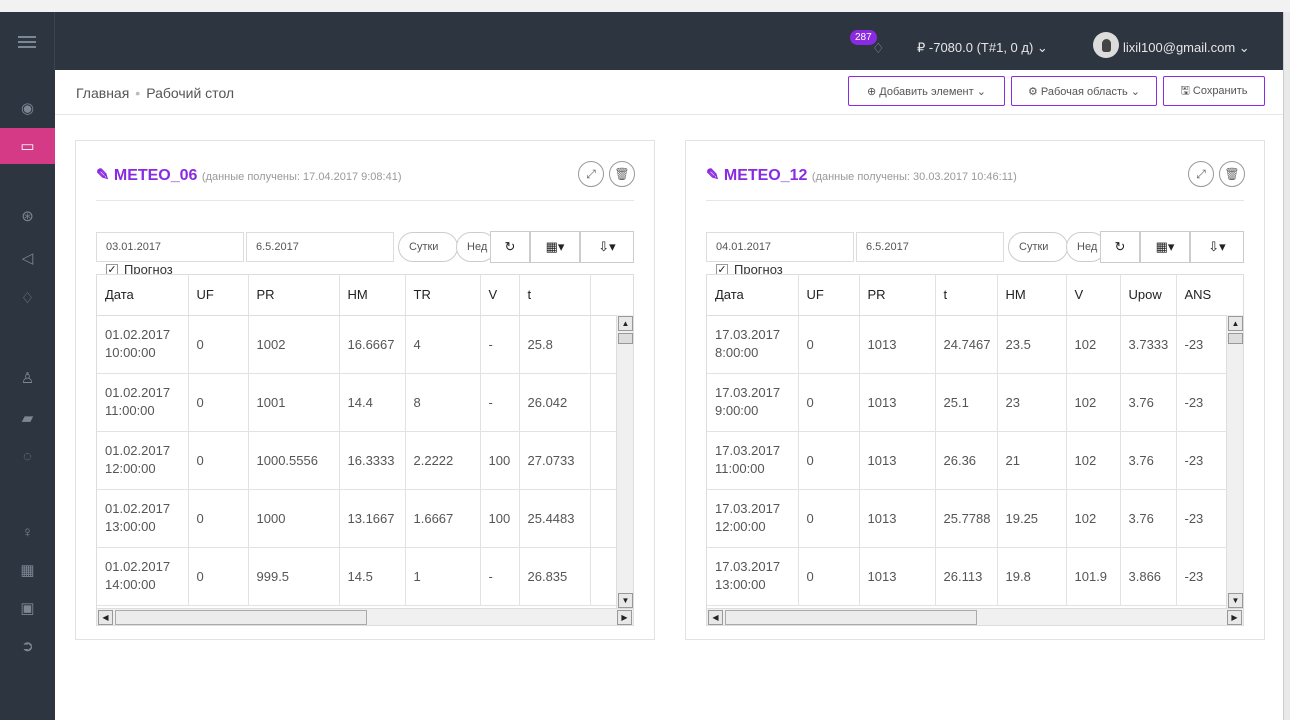  What do you see at coordinates (27, 42) in the screenshot?
I see `hamburger-menu-icon` at bounding box center [27, 42].